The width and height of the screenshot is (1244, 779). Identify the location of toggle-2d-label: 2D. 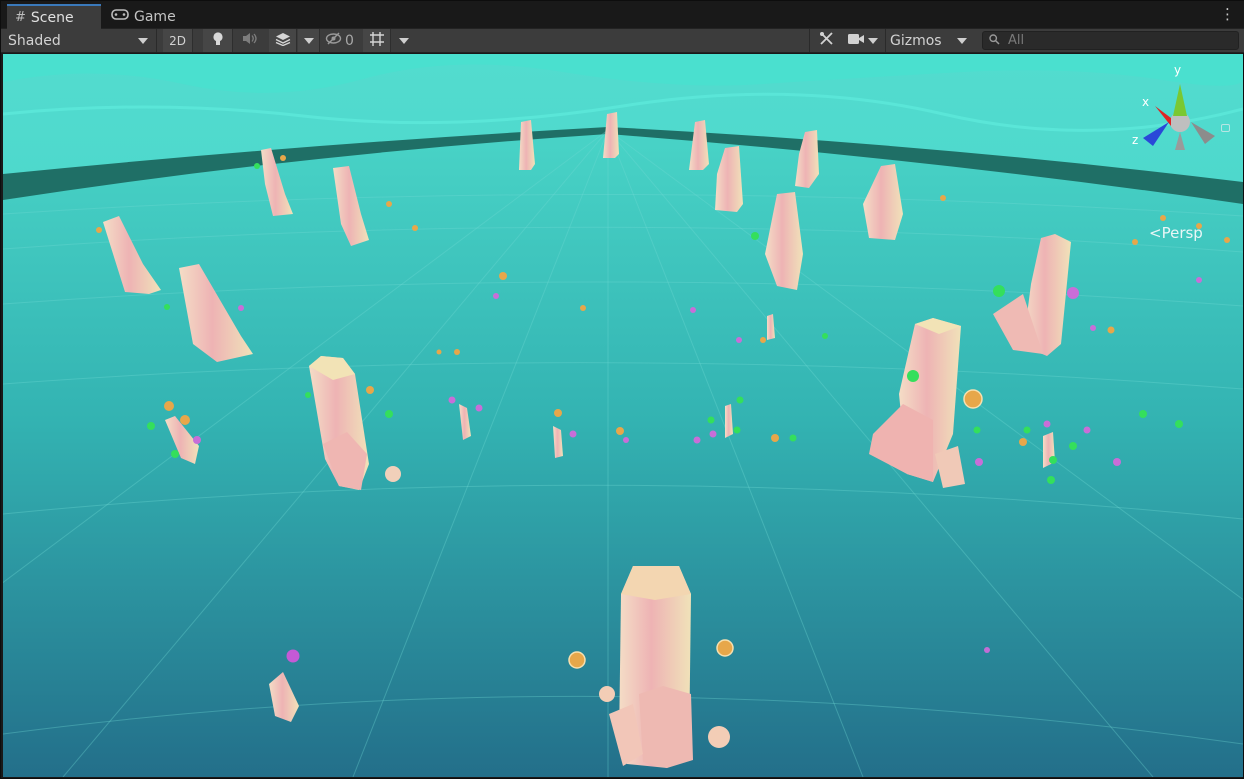
(177, 40).